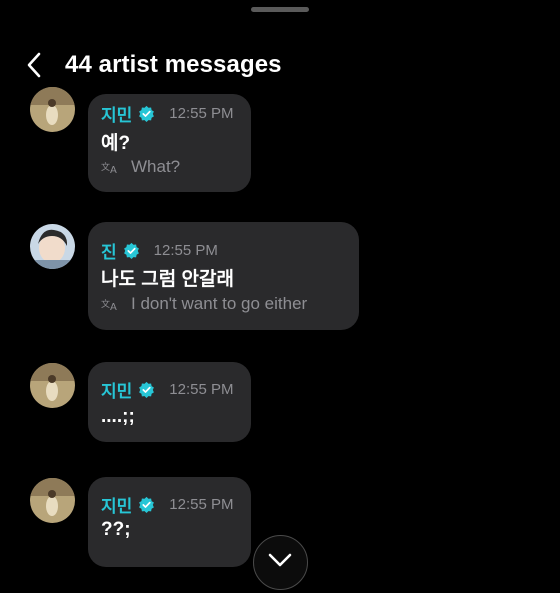  I want to click on scroll-to-bottom-button, so click(280, 562).